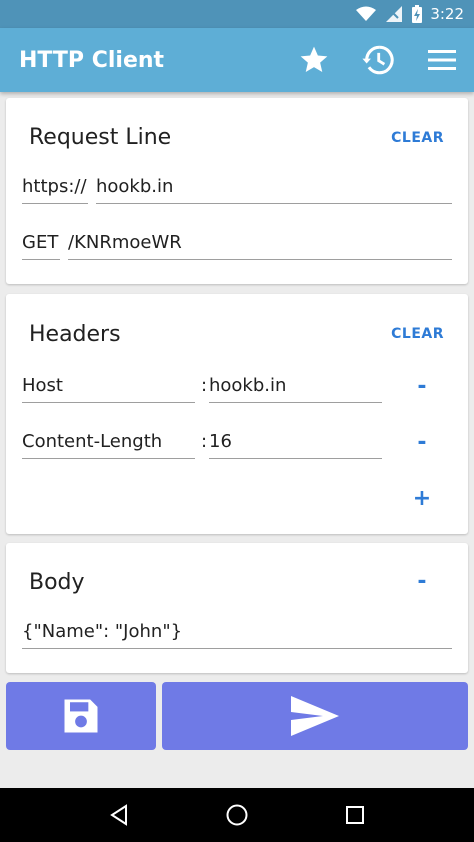 The width and height of the screenshot is (474, 842). Describe the element at coordinates (237, 634) in the screenshot. I see `body-field: {"Name": "John"}` at that location.